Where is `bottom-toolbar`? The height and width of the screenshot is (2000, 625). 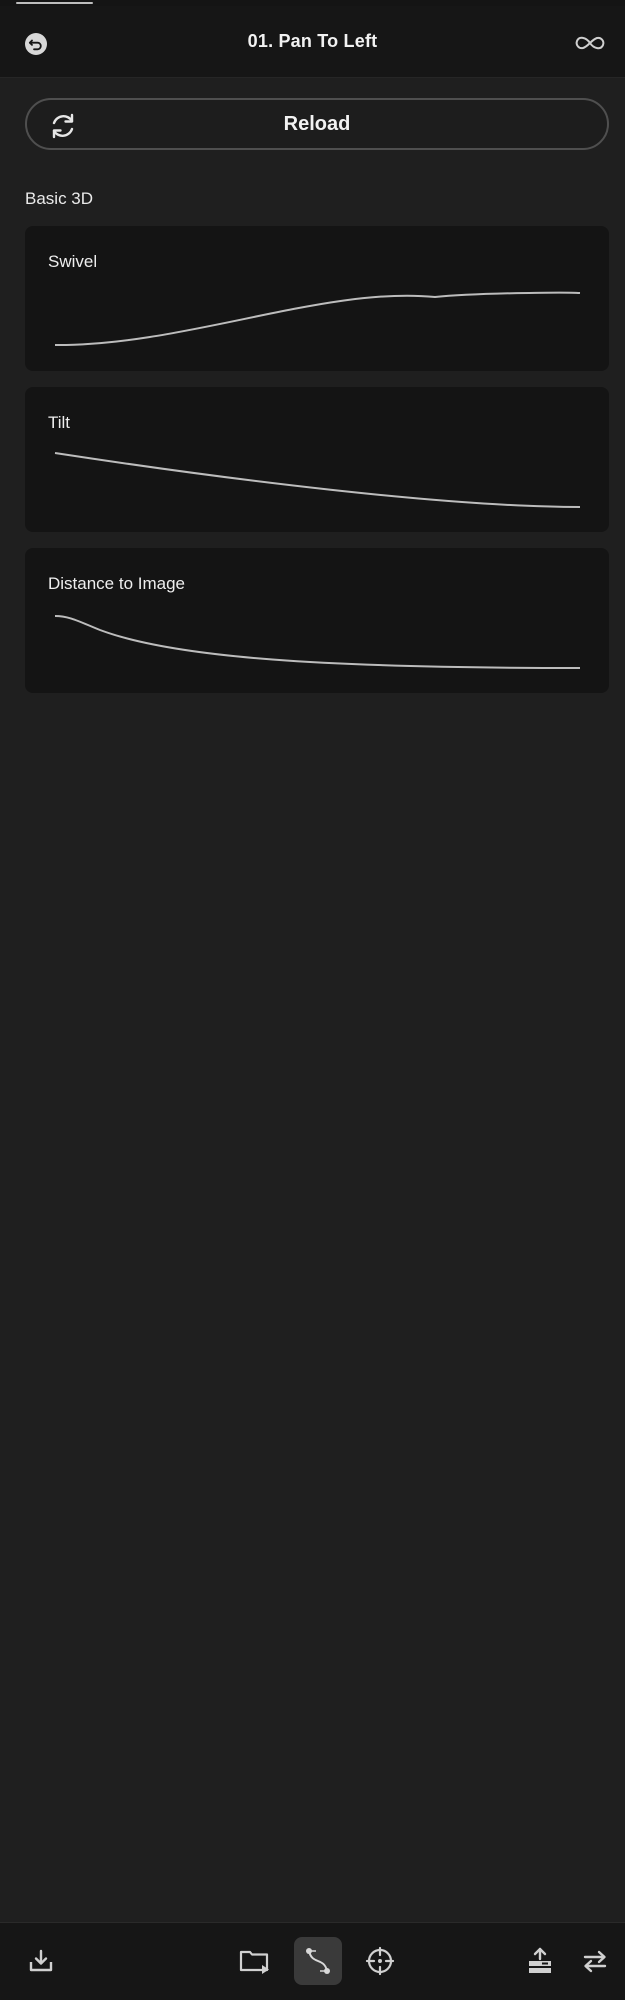
bottom-toolbar is located at coordinates (312, 1961).